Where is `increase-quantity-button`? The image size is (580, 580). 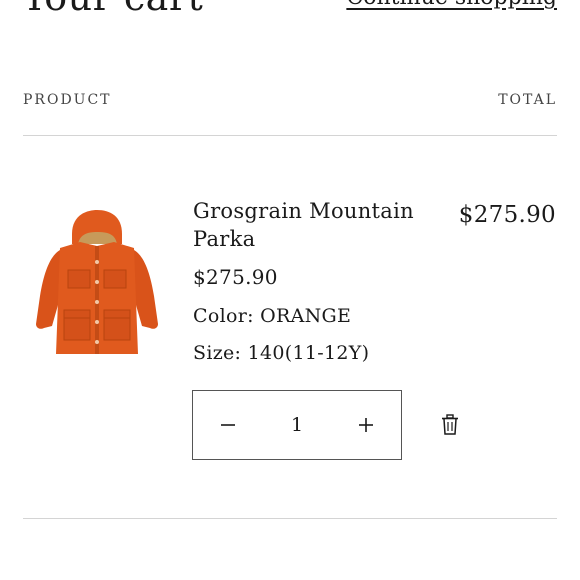
increase-quantity-button is located at coordinates (366, 425).